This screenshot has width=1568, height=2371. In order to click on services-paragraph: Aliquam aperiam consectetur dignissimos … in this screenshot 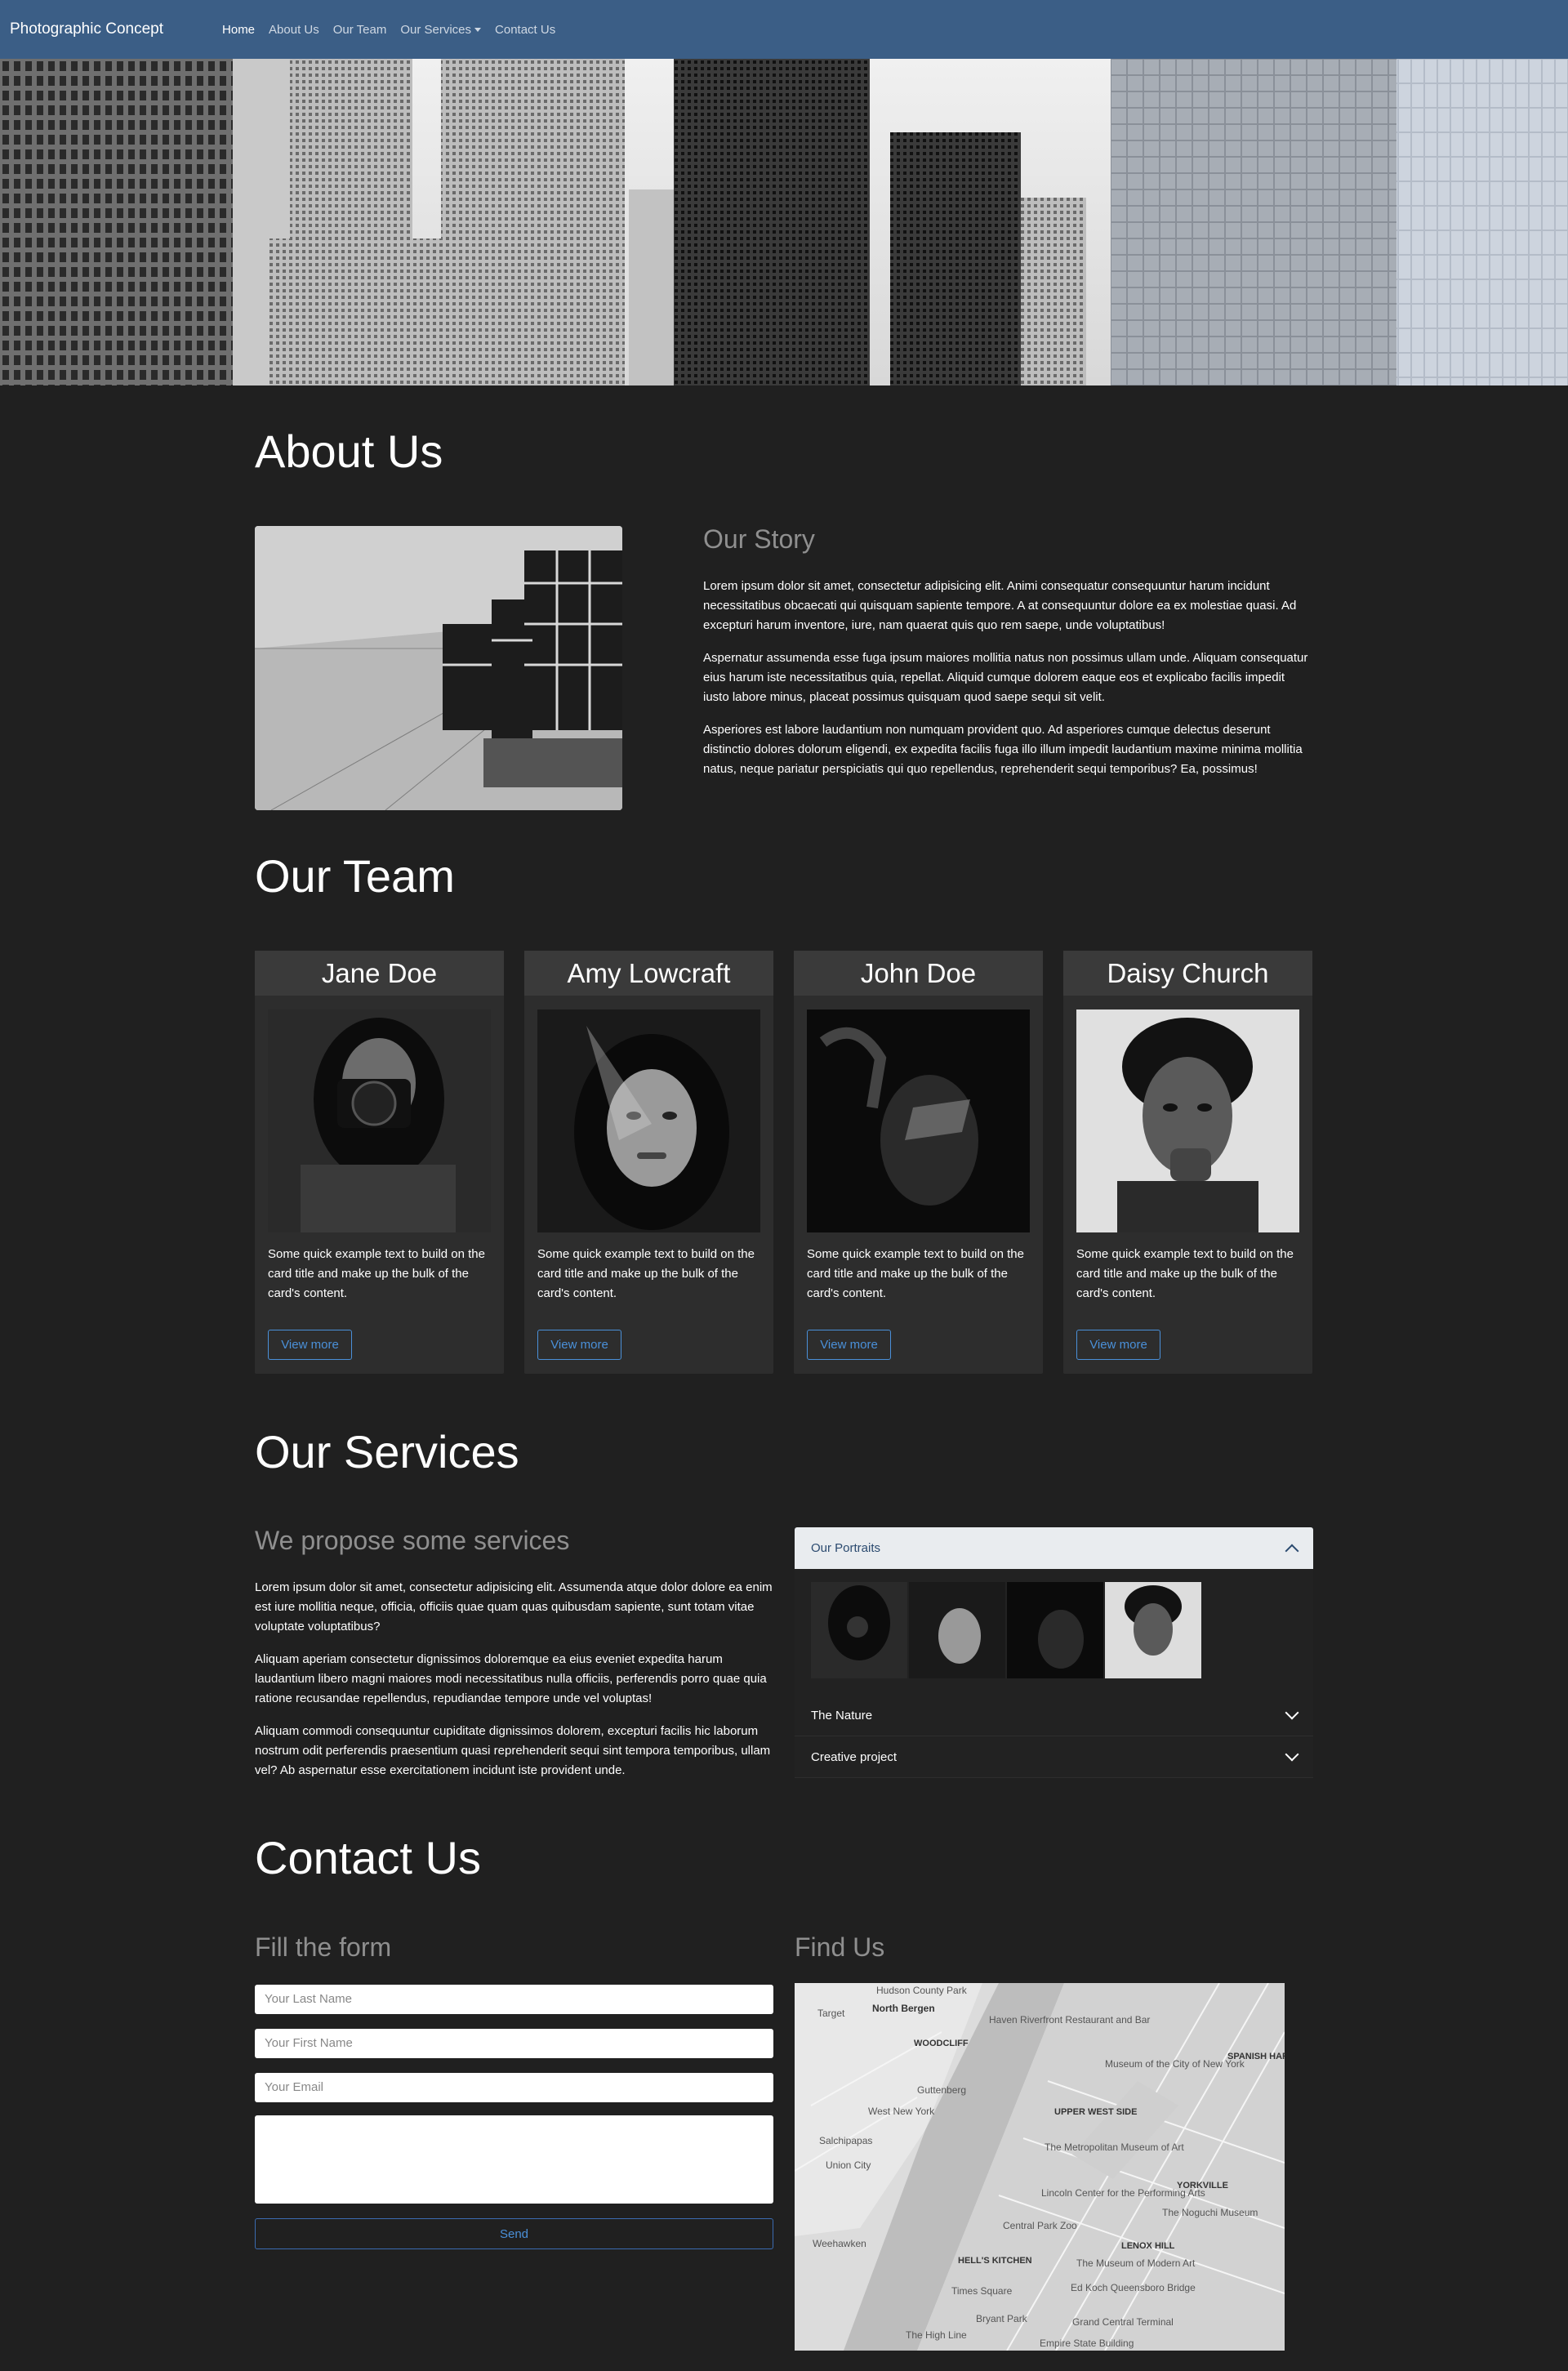, I will do `click(511, 1678)`.